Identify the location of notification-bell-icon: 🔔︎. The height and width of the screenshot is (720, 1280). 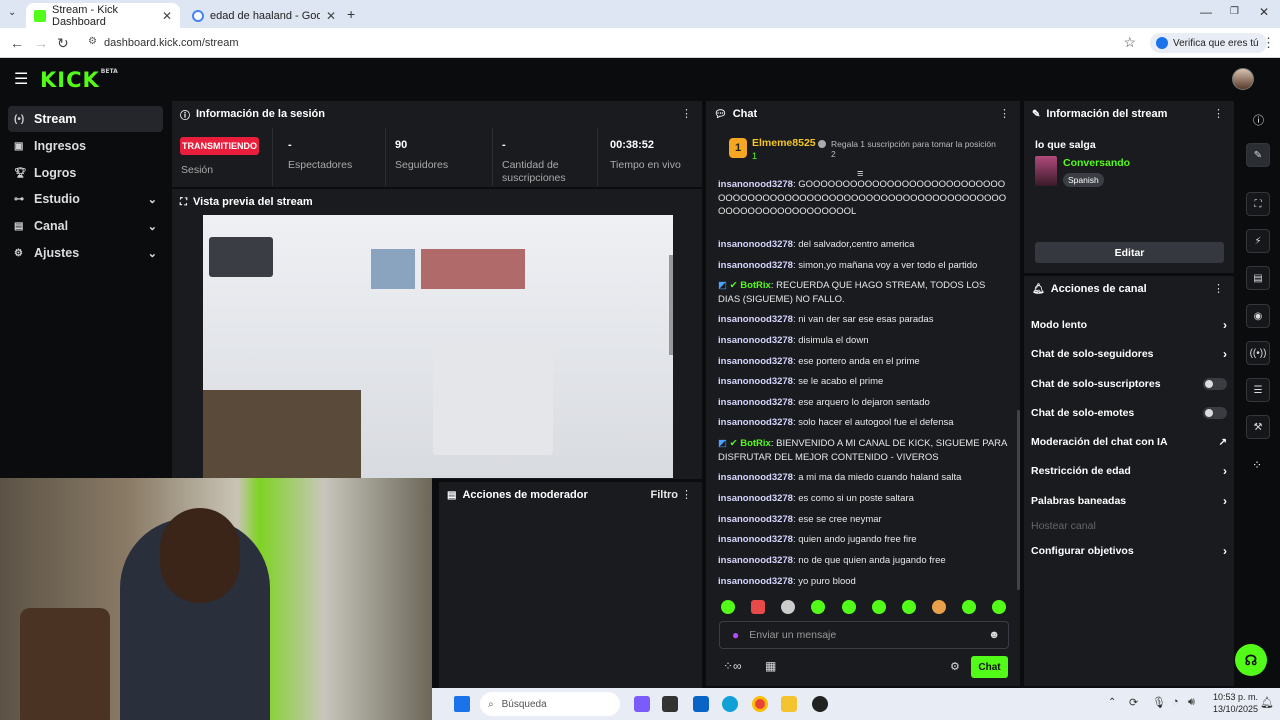
(1267, 702).